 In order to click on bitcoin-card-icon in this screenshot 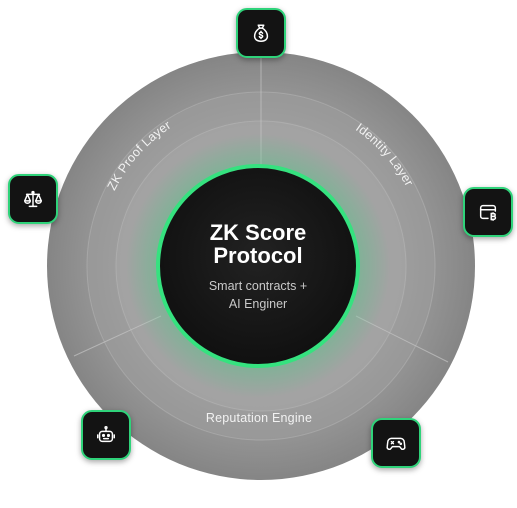, I will do `click(488, 212)`.